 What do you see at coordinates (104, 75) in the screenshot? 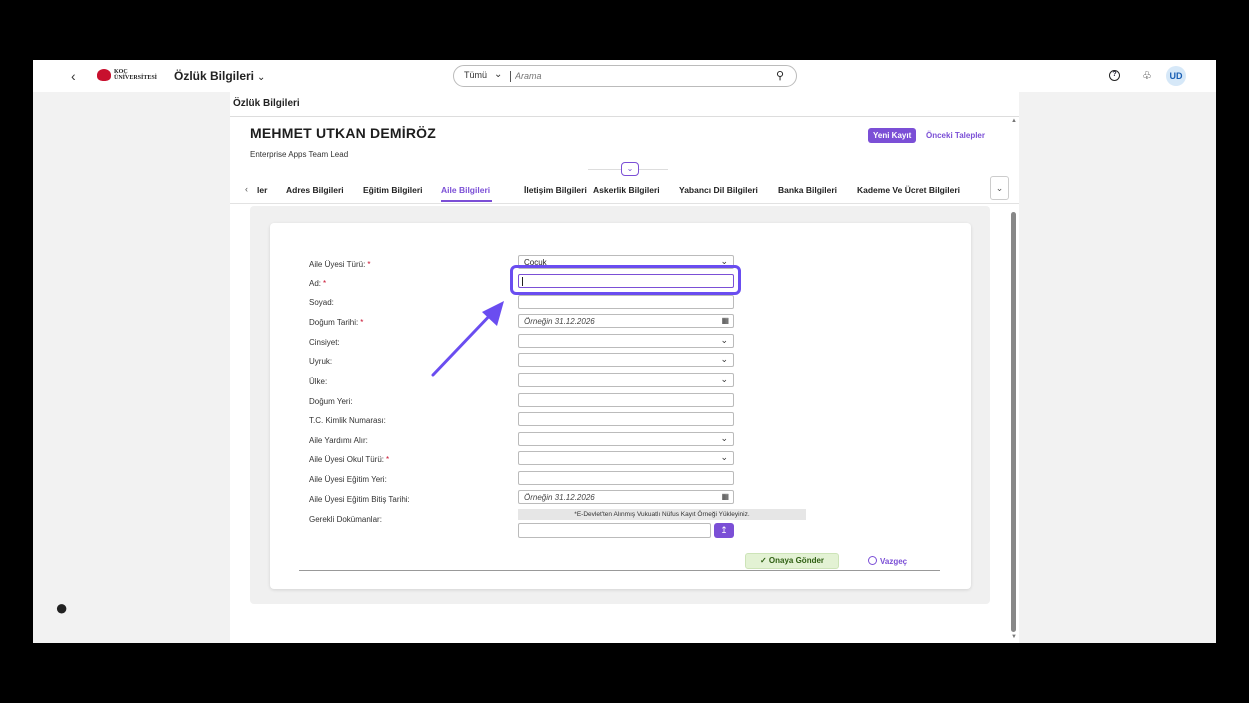
I see `logo-mark-icon` at bounding box center [104, 75].